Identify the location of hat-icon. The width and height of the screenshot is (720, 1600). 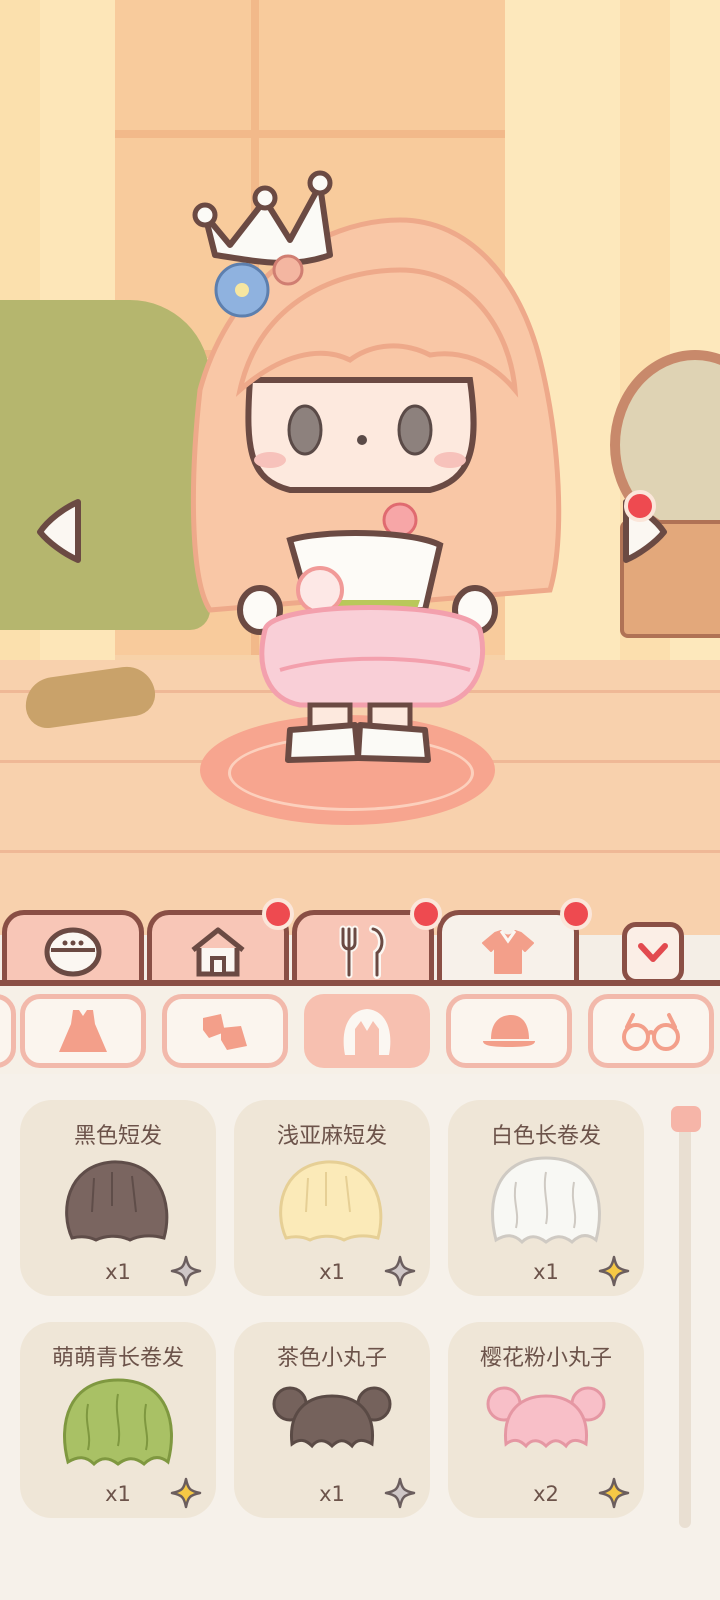
(509, 1031).